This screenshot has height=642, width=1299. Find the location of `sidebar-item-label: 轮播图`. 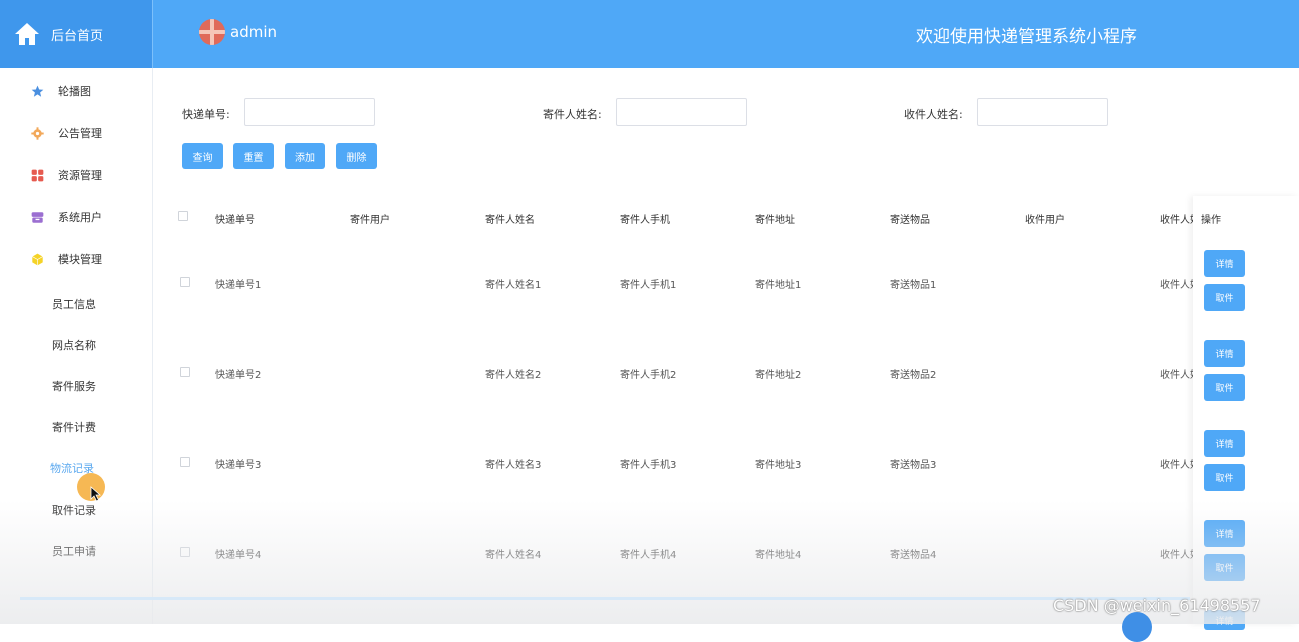

sidebar-item-label: 轮播图 is located at coordinates (74, 91).